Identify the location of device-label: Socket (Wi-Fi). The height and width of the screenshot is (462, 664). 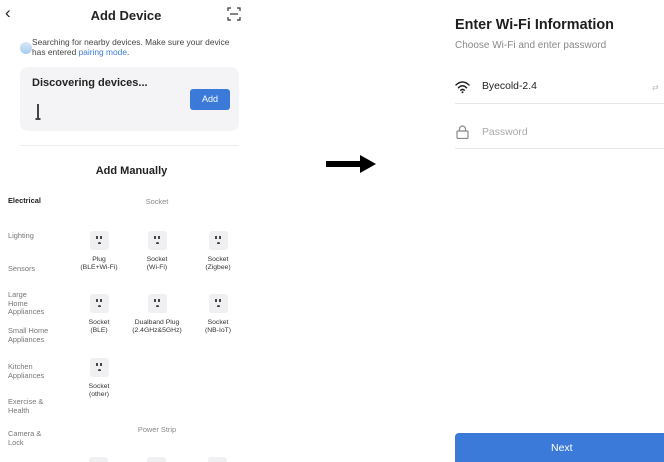
(157, 264).